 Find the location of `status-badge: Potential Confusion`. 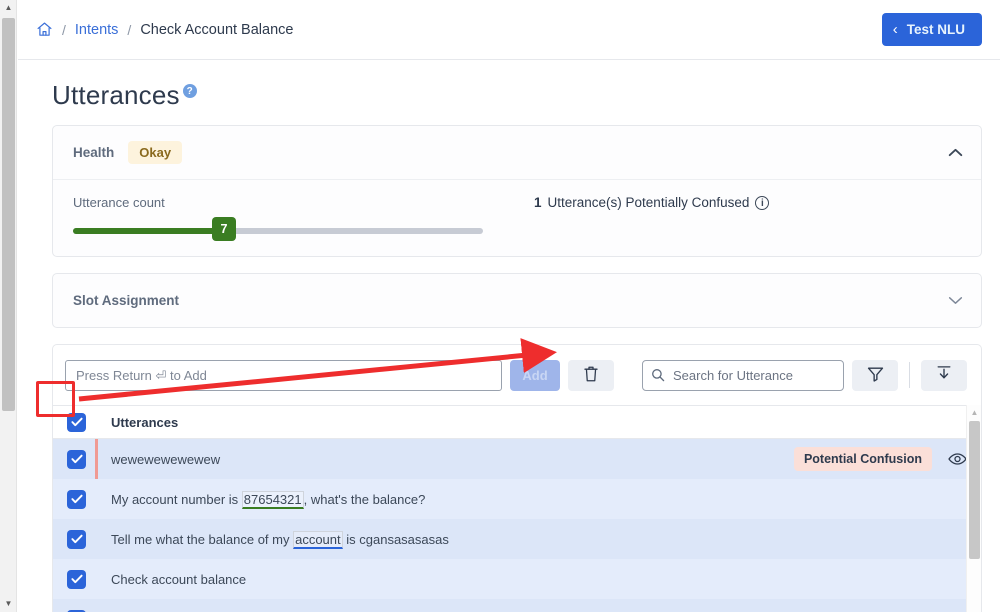

status-badge: Potential Confusion is located at coordinates (862, 459).